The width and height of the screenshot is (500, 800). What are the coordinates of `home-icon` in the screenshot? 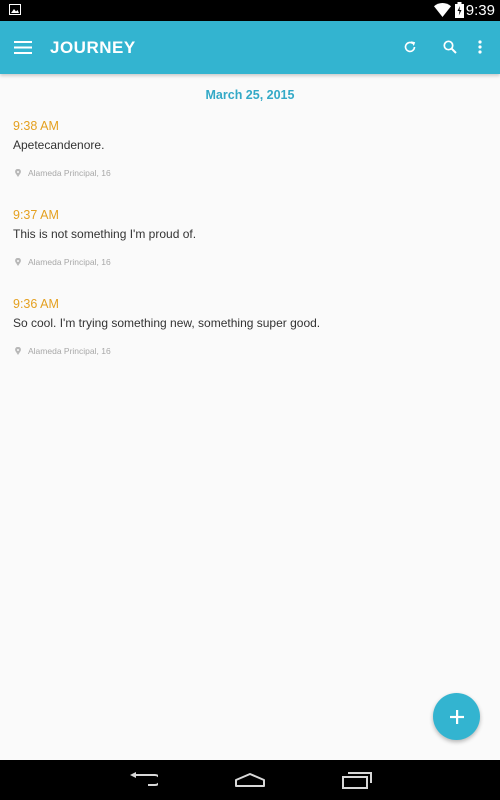 It's located at (250, 780).